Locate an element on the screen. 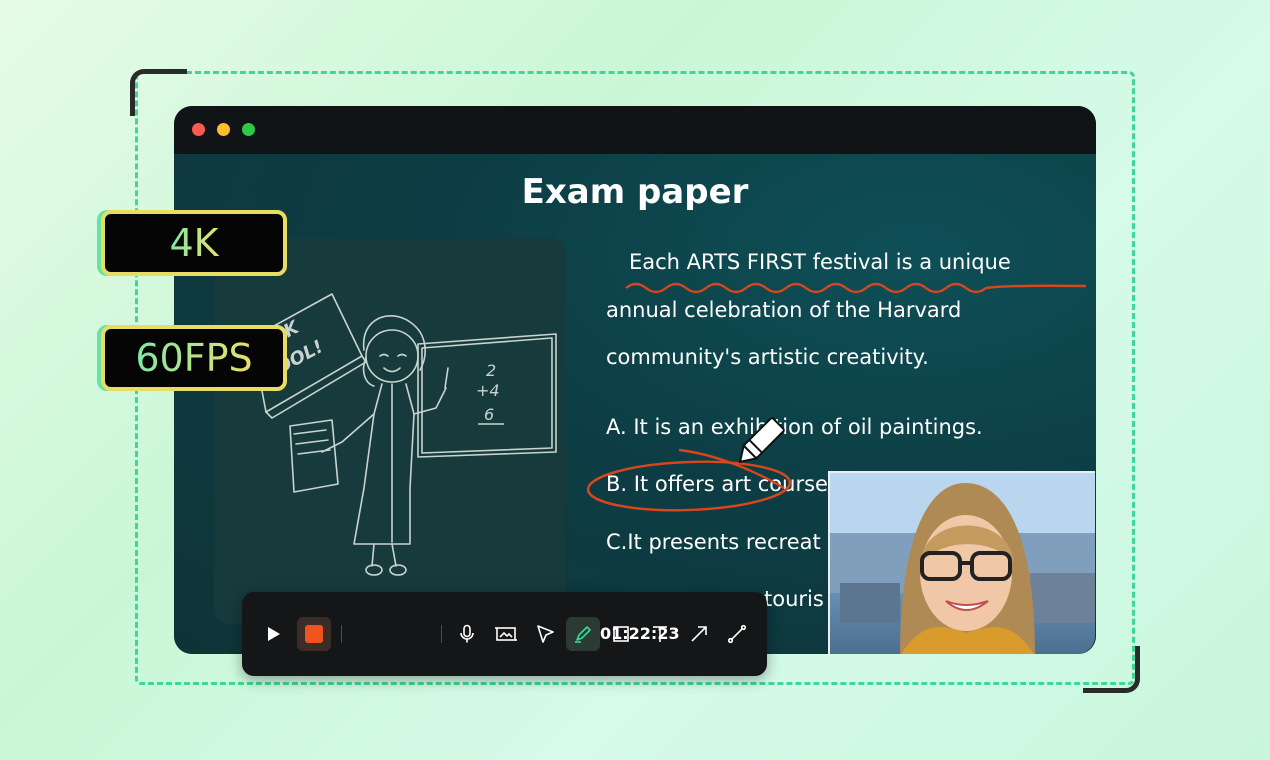  recording-toolbar: 01:22:23 is located at coordinates (504, 634).